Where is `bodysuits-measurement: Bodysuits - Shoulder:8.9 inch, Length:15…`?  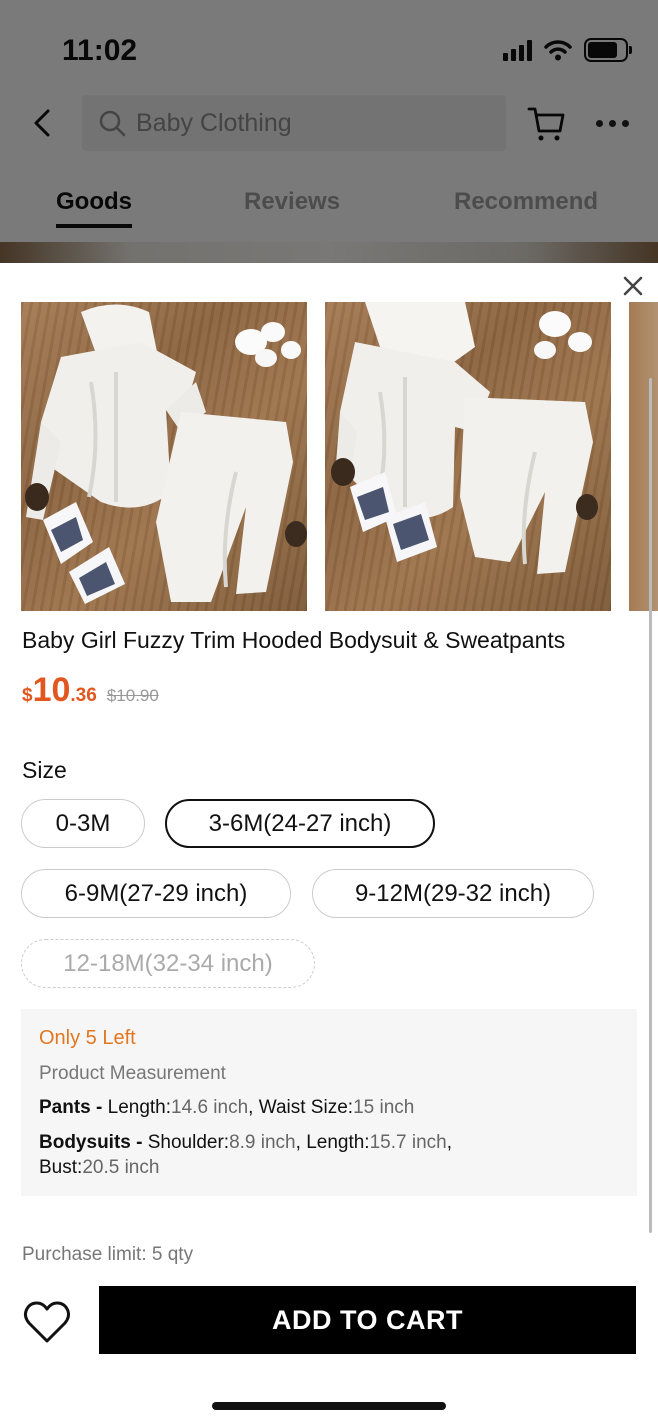
bodysuits-measurement: Bodysuits - Shoulder:8.9 inch, Length:15… is located at coordinates (329, 1155).